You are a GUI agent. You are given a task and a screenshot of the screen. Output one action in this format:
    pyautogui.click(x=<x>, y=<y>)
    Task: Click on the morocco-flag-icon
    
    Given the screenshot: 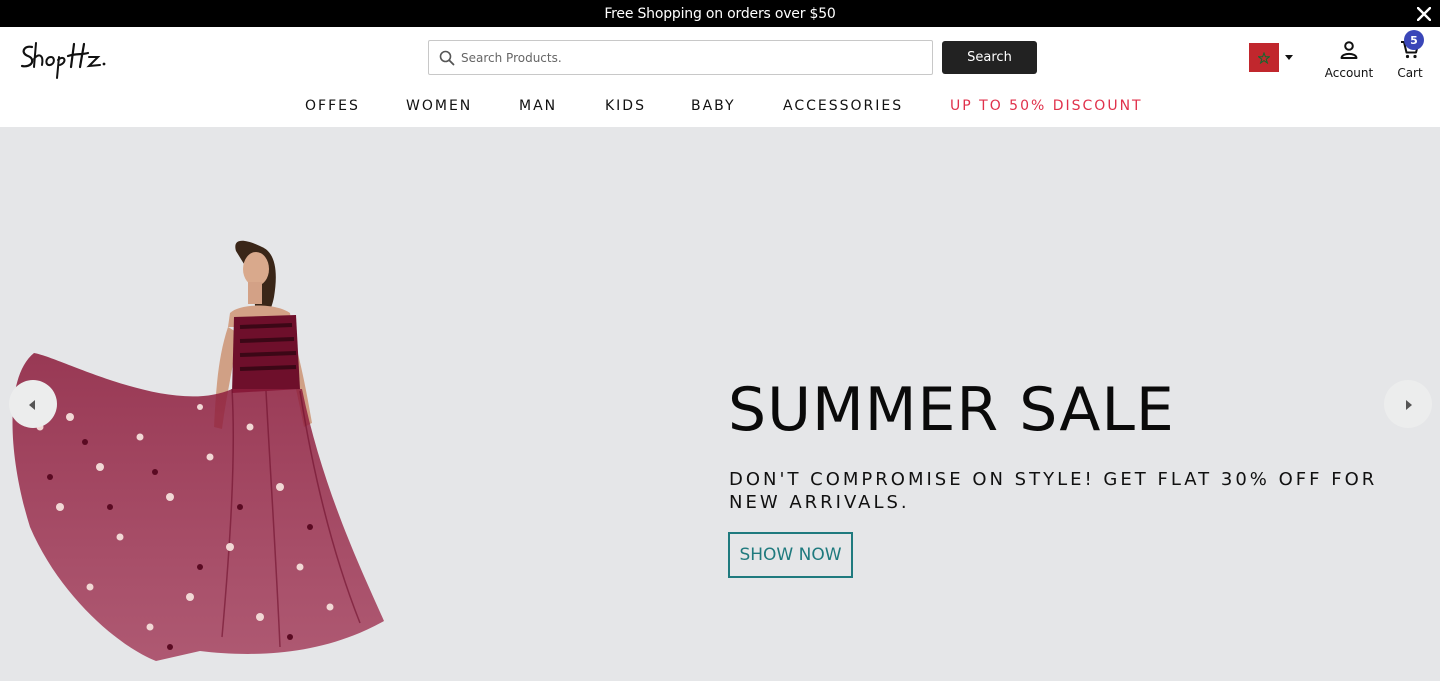 What is the action you would take?
    pyautogui.click(x=1264, y=57)
    